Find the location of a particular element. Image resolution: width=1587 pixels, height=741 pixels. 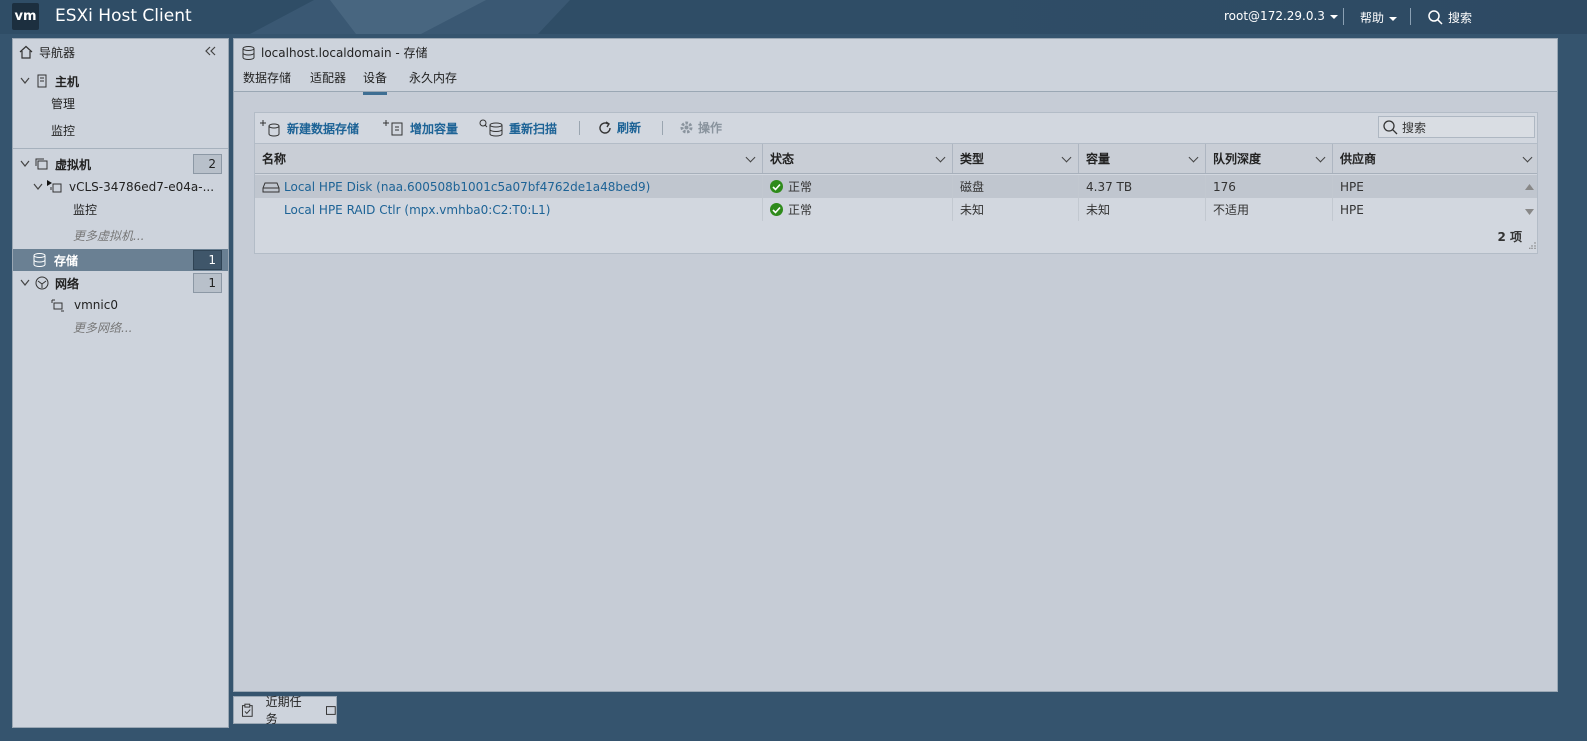

cell-status: 正常 is located at coordinates (858, 209).